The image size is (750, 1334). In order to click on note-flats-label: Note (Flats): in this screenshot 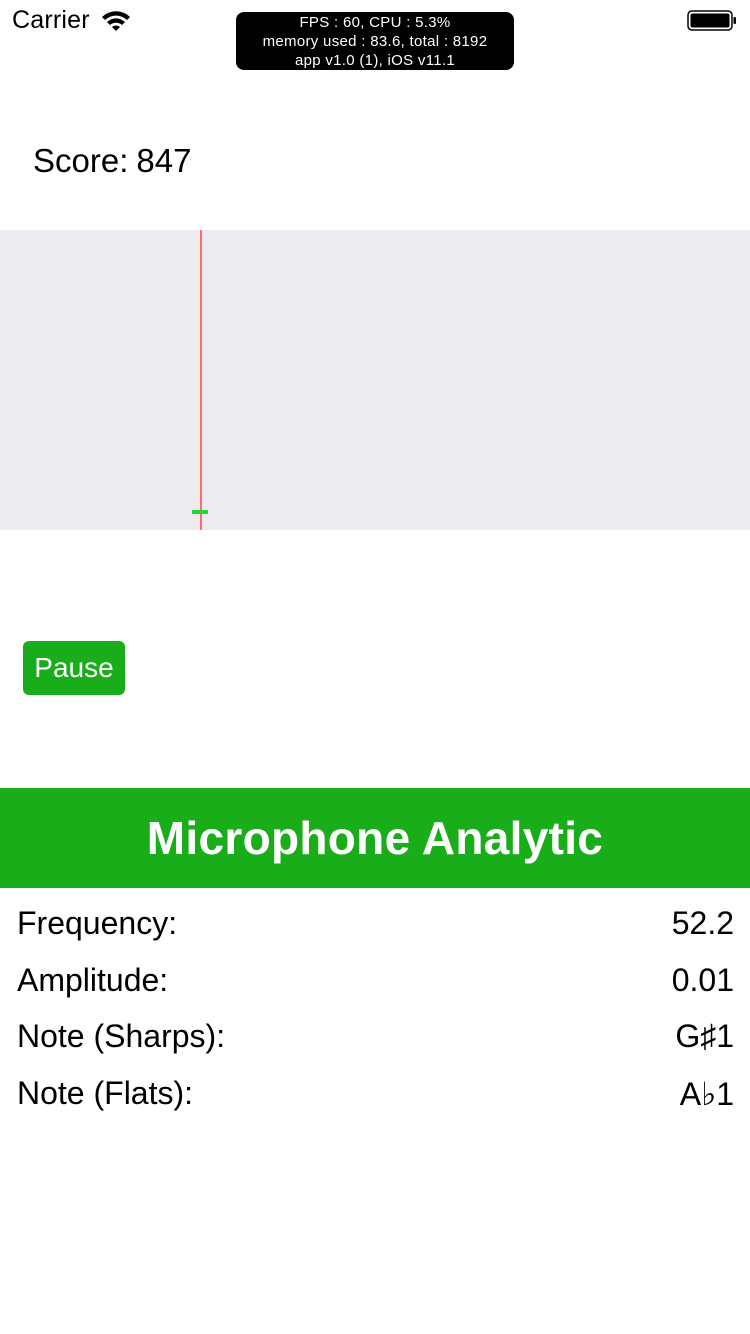, I will do `click(105, 1093)`.